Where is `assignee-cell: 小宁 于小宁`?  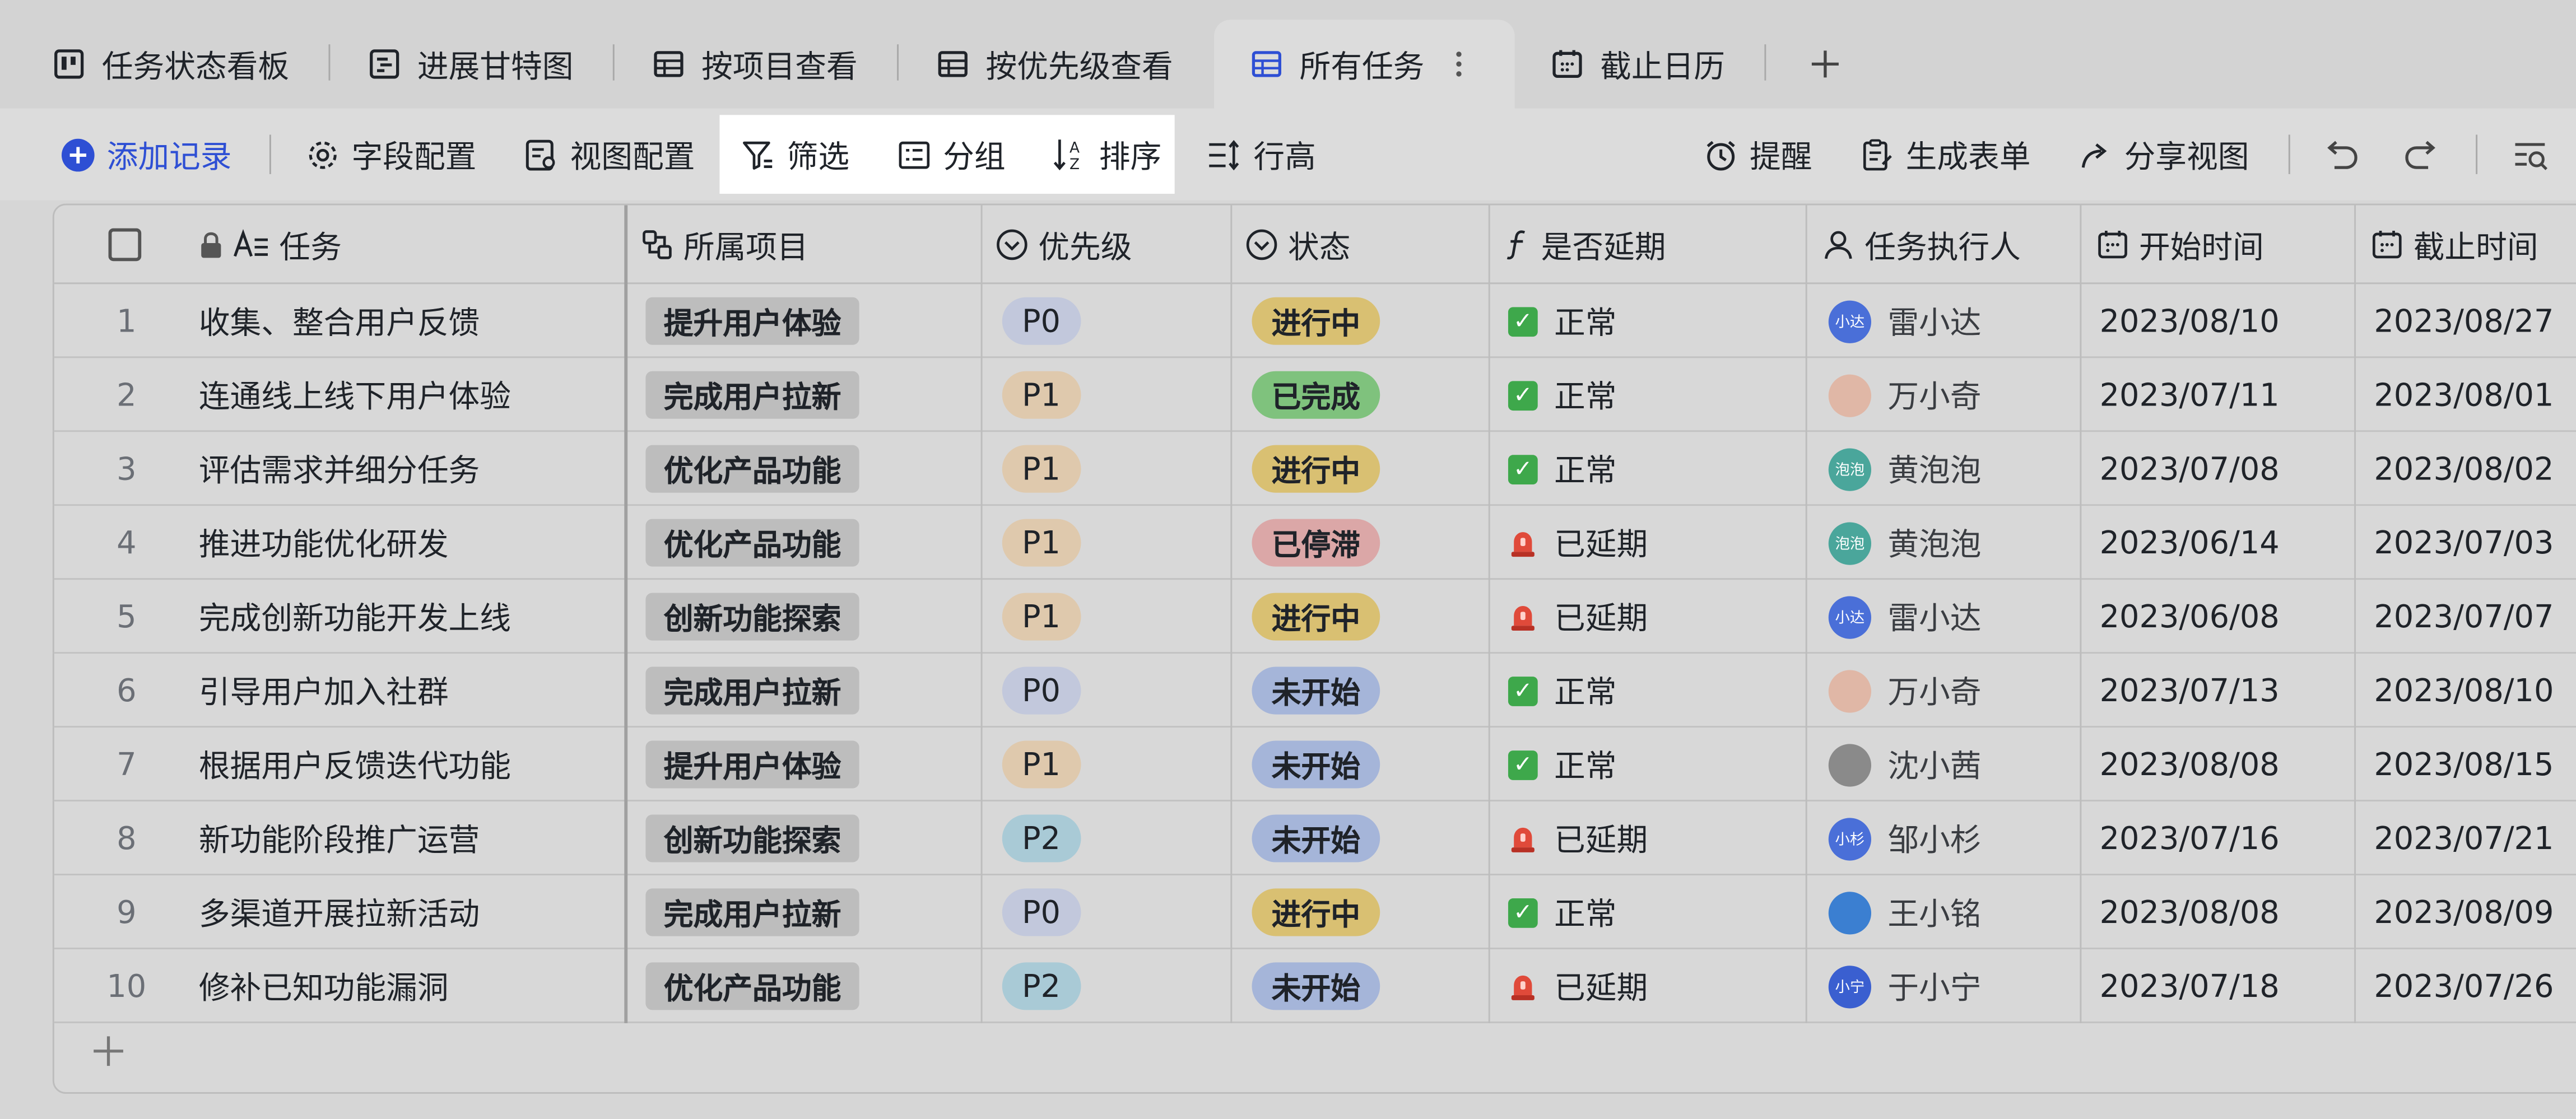 assignee-cell: 小宁 于小宁 is located at coordinates (1905, 986).